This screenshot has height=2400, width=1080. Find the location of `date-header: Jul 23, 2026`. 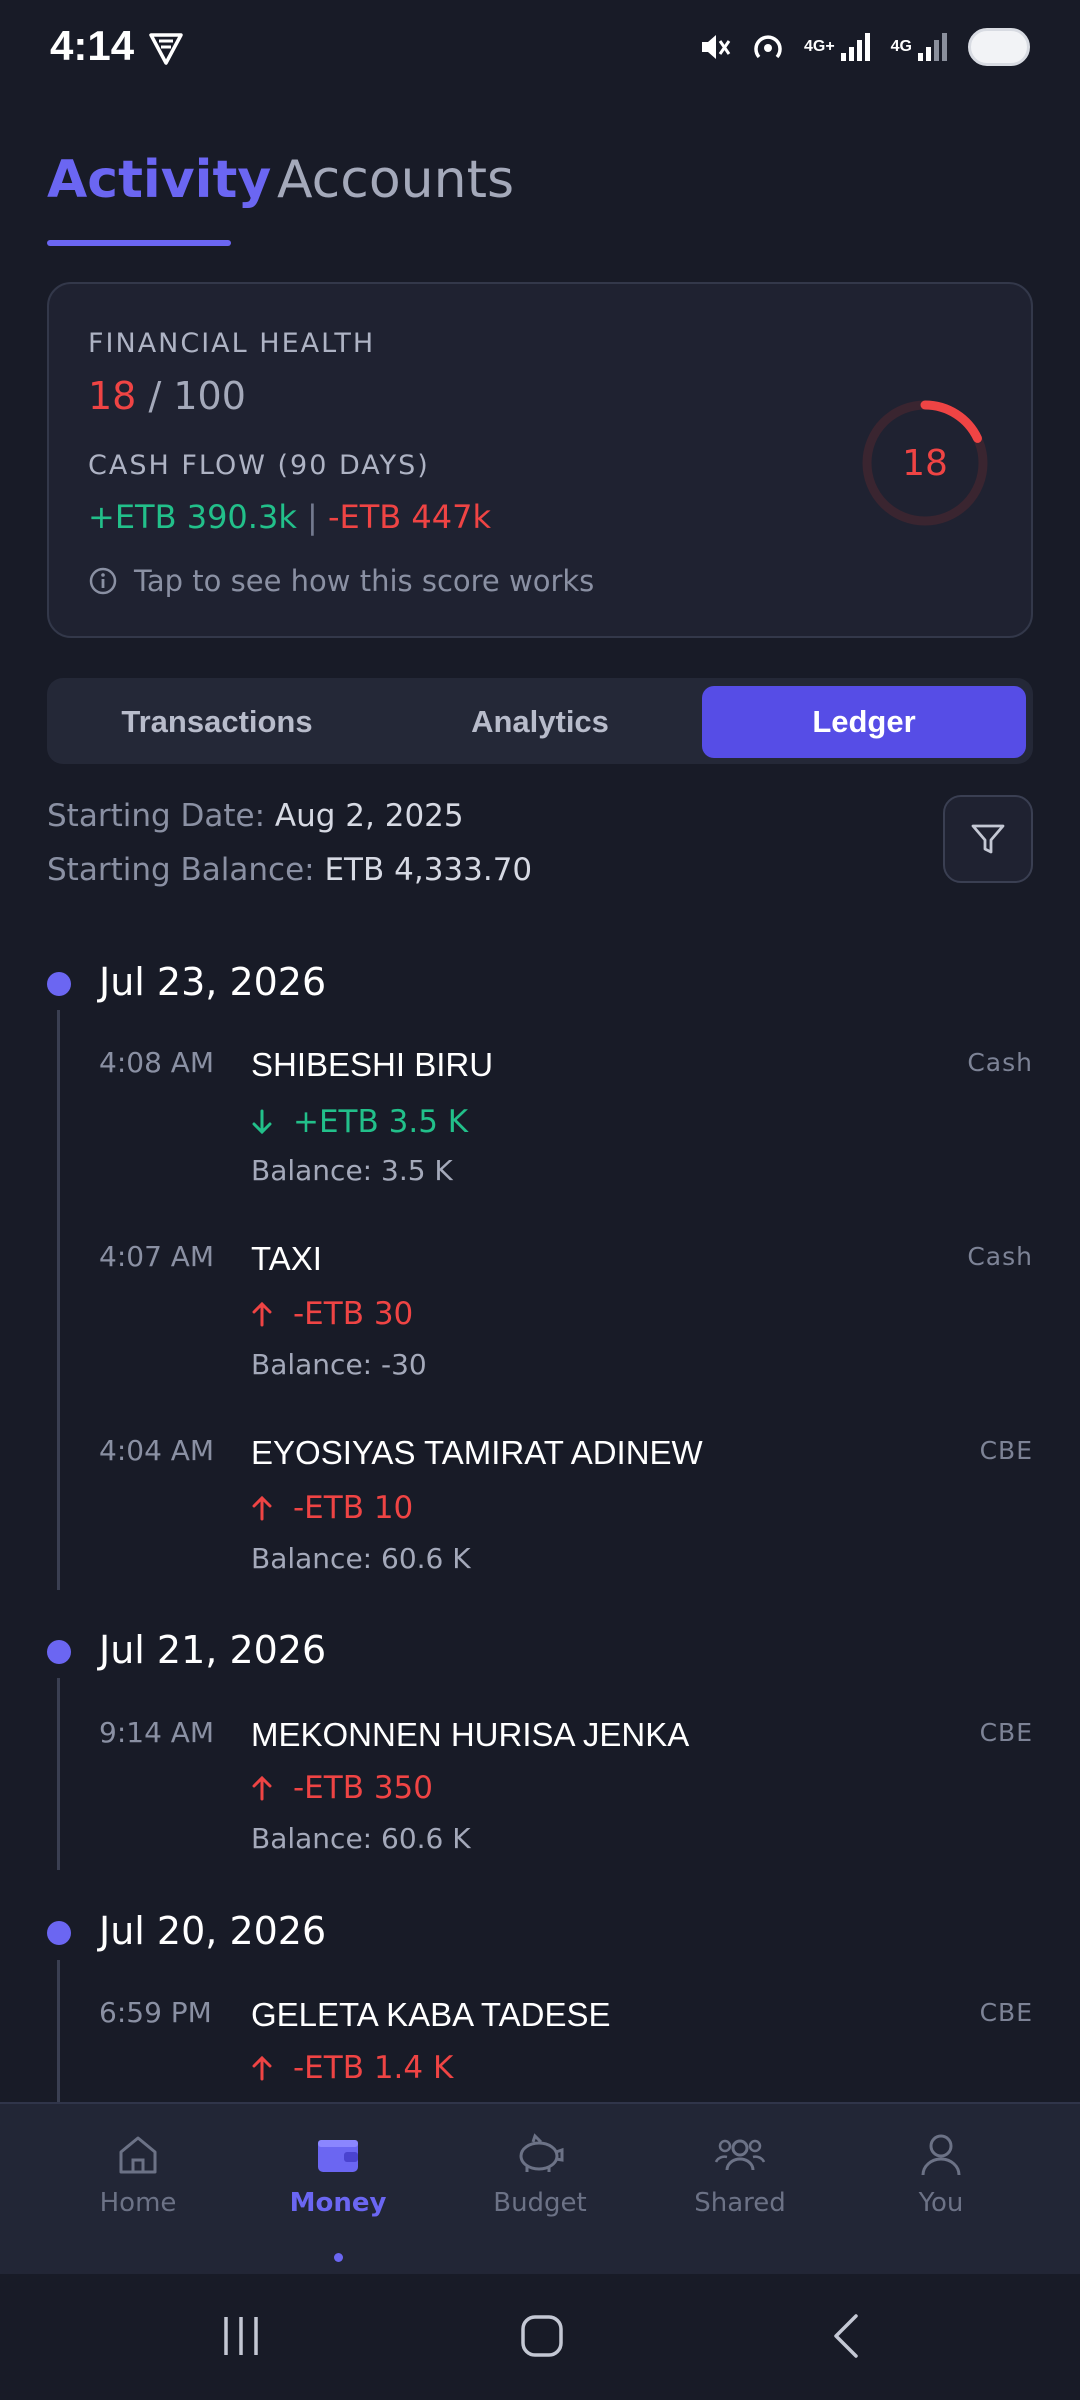

date-header: Jul 23, 2026 is located at coordinates (213, 982).